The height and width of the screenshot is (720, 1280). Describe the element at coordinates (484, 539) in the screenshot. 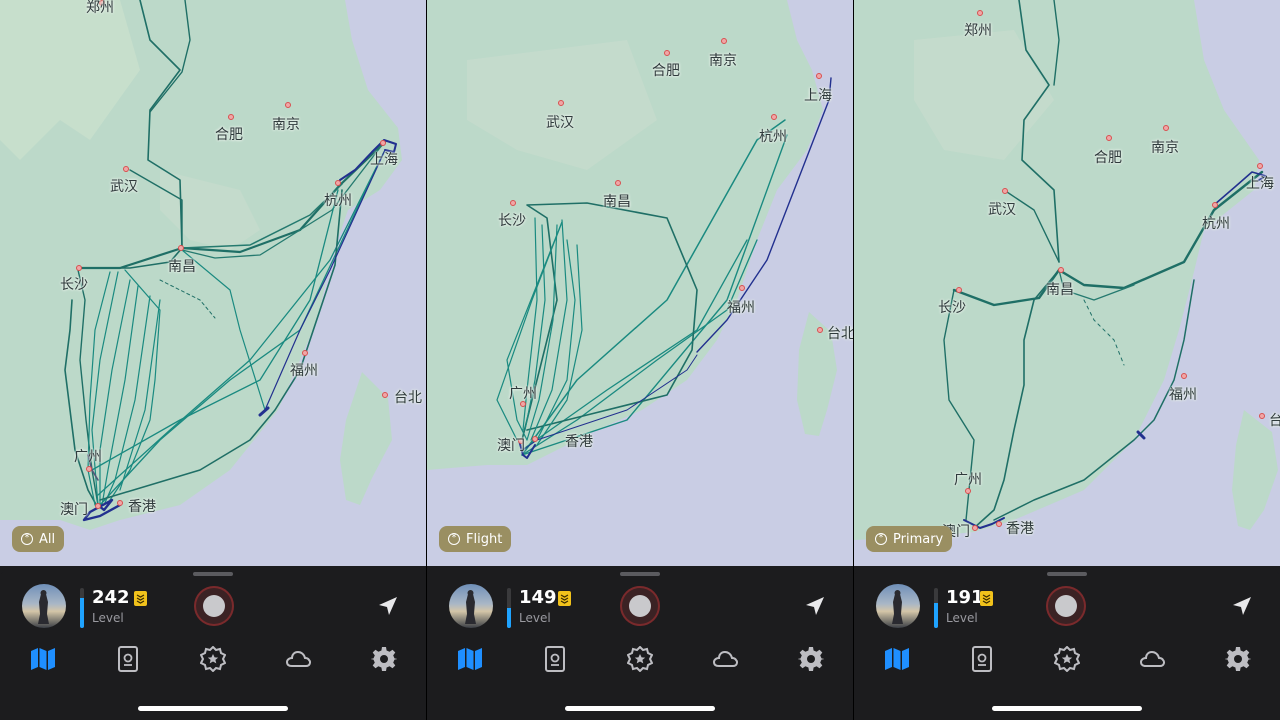

I see `filter-label: Flight` at that location.